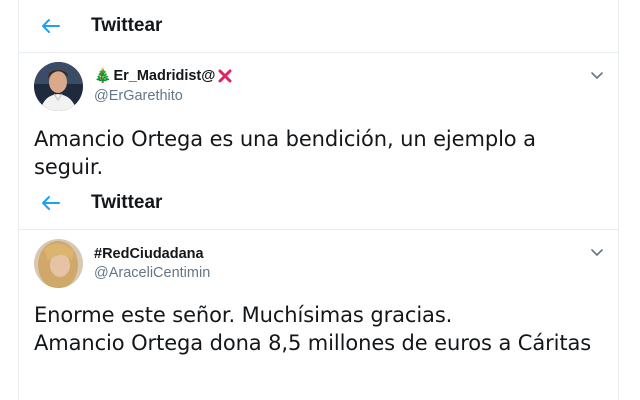  I want to click on user-handle: @AraceliCentimin, so click(152, 273).